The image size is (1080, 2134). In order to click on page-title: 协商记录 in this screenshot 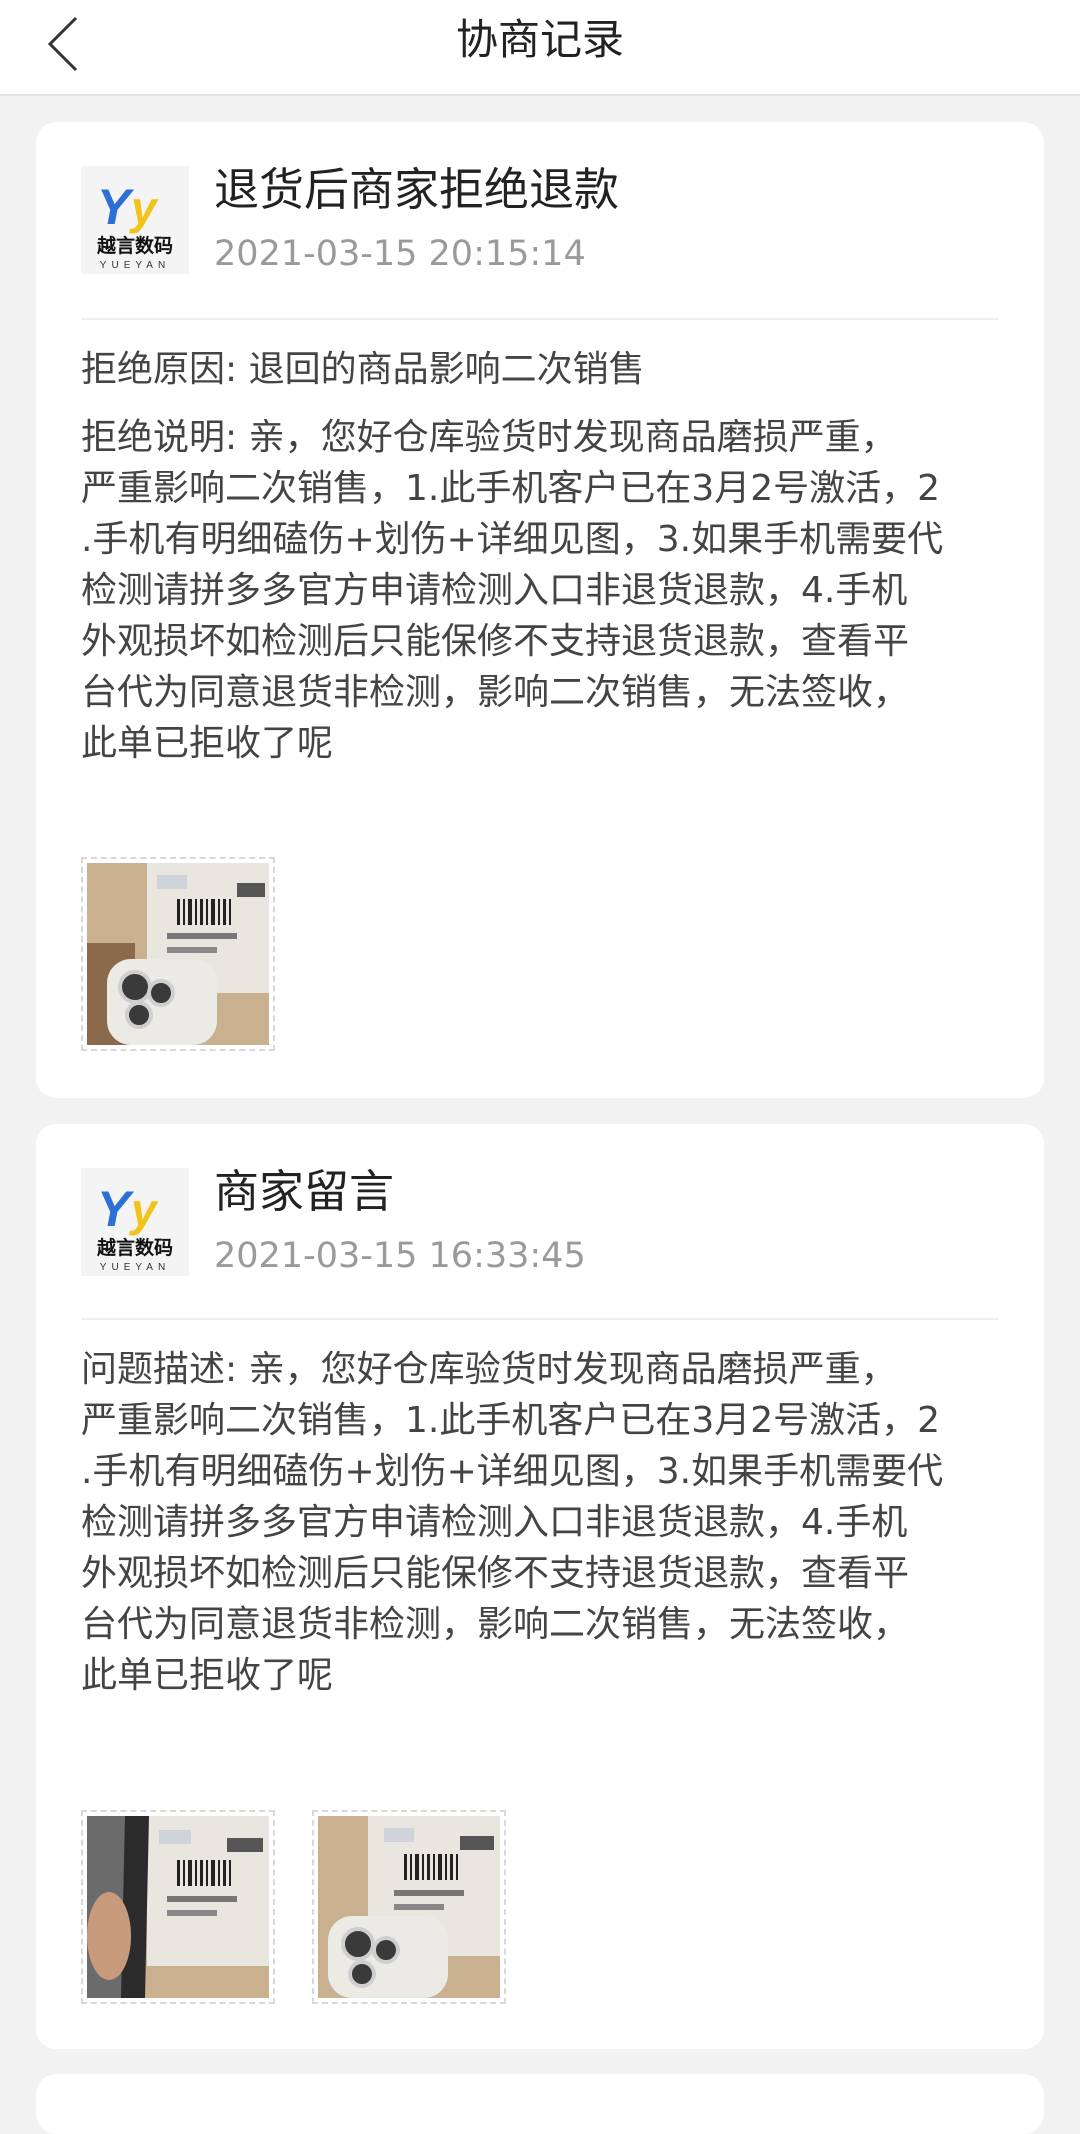, I will do `click(539, 39)`.